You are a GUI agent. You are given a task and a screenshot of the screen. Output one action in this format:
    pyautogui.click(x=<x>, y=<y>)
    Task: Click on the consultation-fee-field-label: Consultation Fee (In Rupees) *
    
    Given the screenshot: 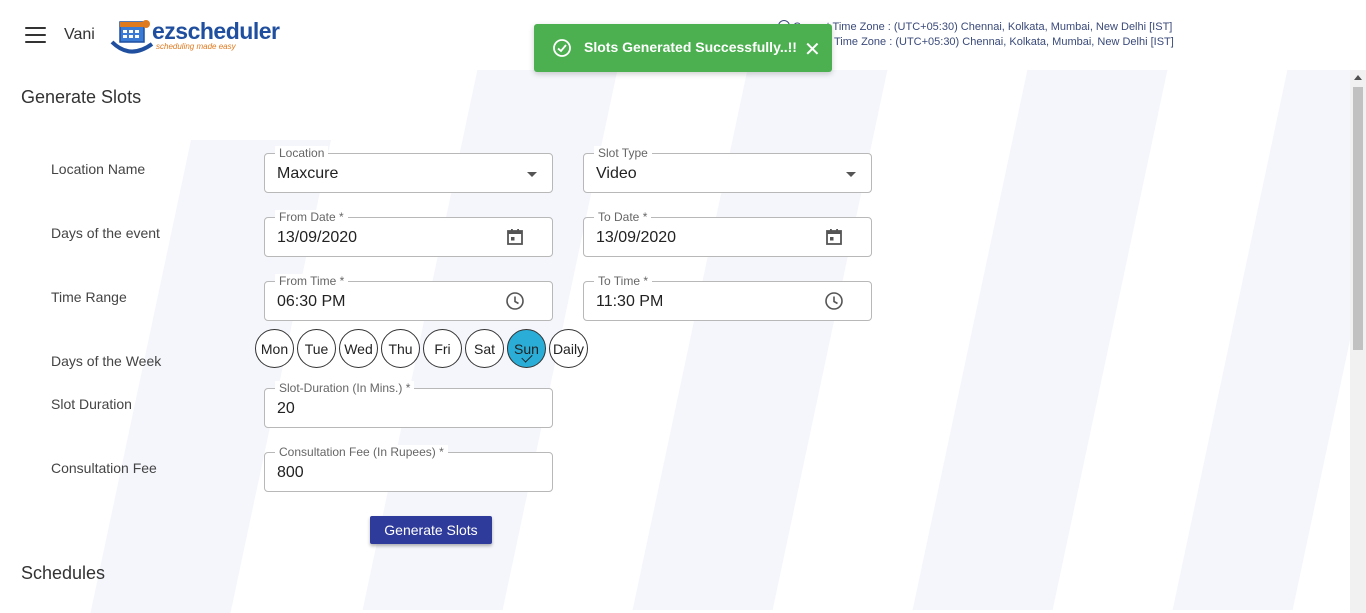 What is the action you would take?
    pyautogui.click(x=361, y=452)
    